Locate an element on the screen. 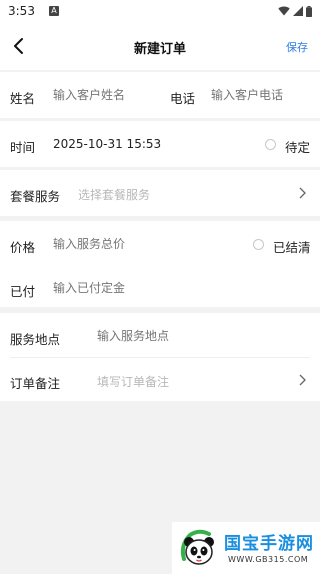 Image resolution: width=320 pixels, height=574 pixels. watermark: 国宝手游网 WWW.GB315.COM is located at coordinates (246, 548).